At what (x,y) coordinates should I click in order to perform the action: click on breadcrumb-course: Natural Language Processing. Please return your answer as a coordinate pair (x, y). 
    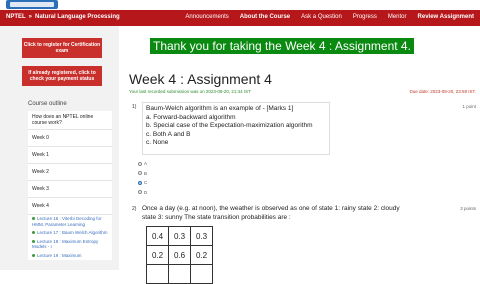
    Looking at the image, I should click on (77, 17).